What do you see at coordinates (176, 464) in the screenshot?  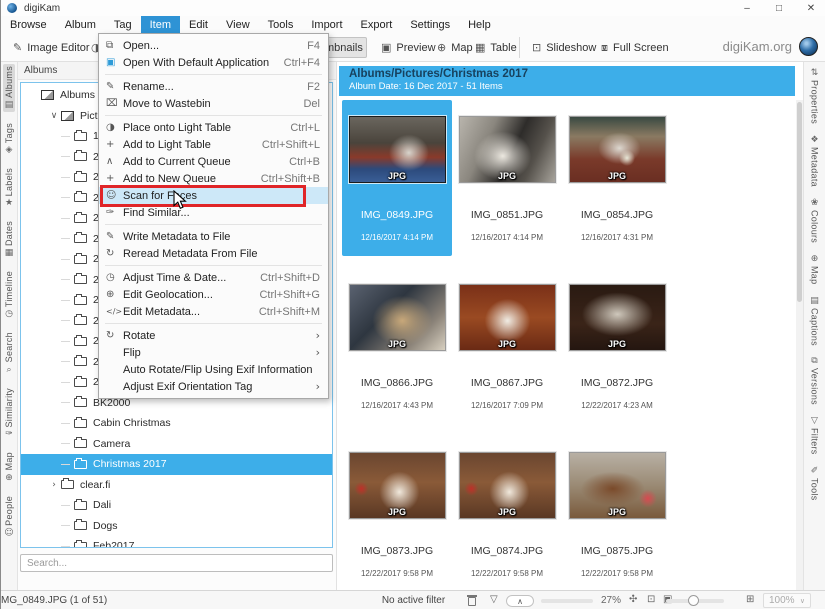 I see `tree-item-christmas-2017: Christmas 2017` at bounding box center [176, 464].